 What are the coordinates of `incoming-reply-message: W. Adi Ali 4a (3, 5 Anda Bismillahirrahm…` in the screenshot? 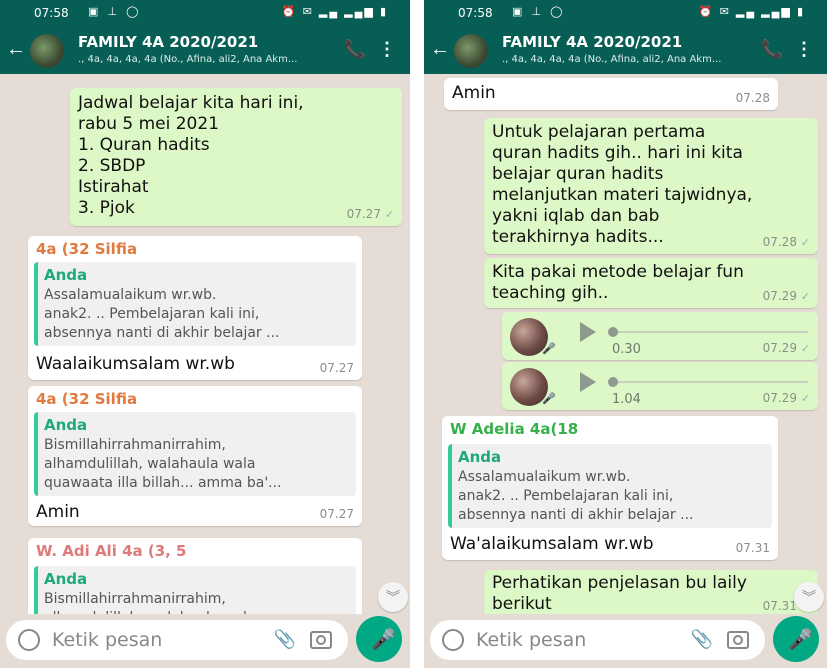 It's located at (195, 576).